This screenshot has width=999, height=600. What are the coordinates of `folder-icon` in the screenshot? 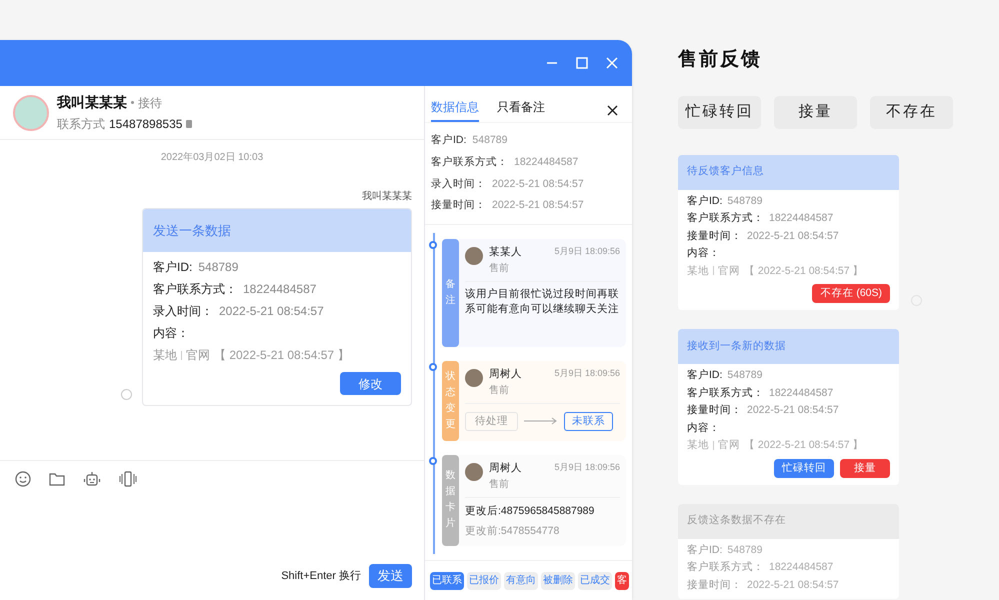 It's located at (57, 479).